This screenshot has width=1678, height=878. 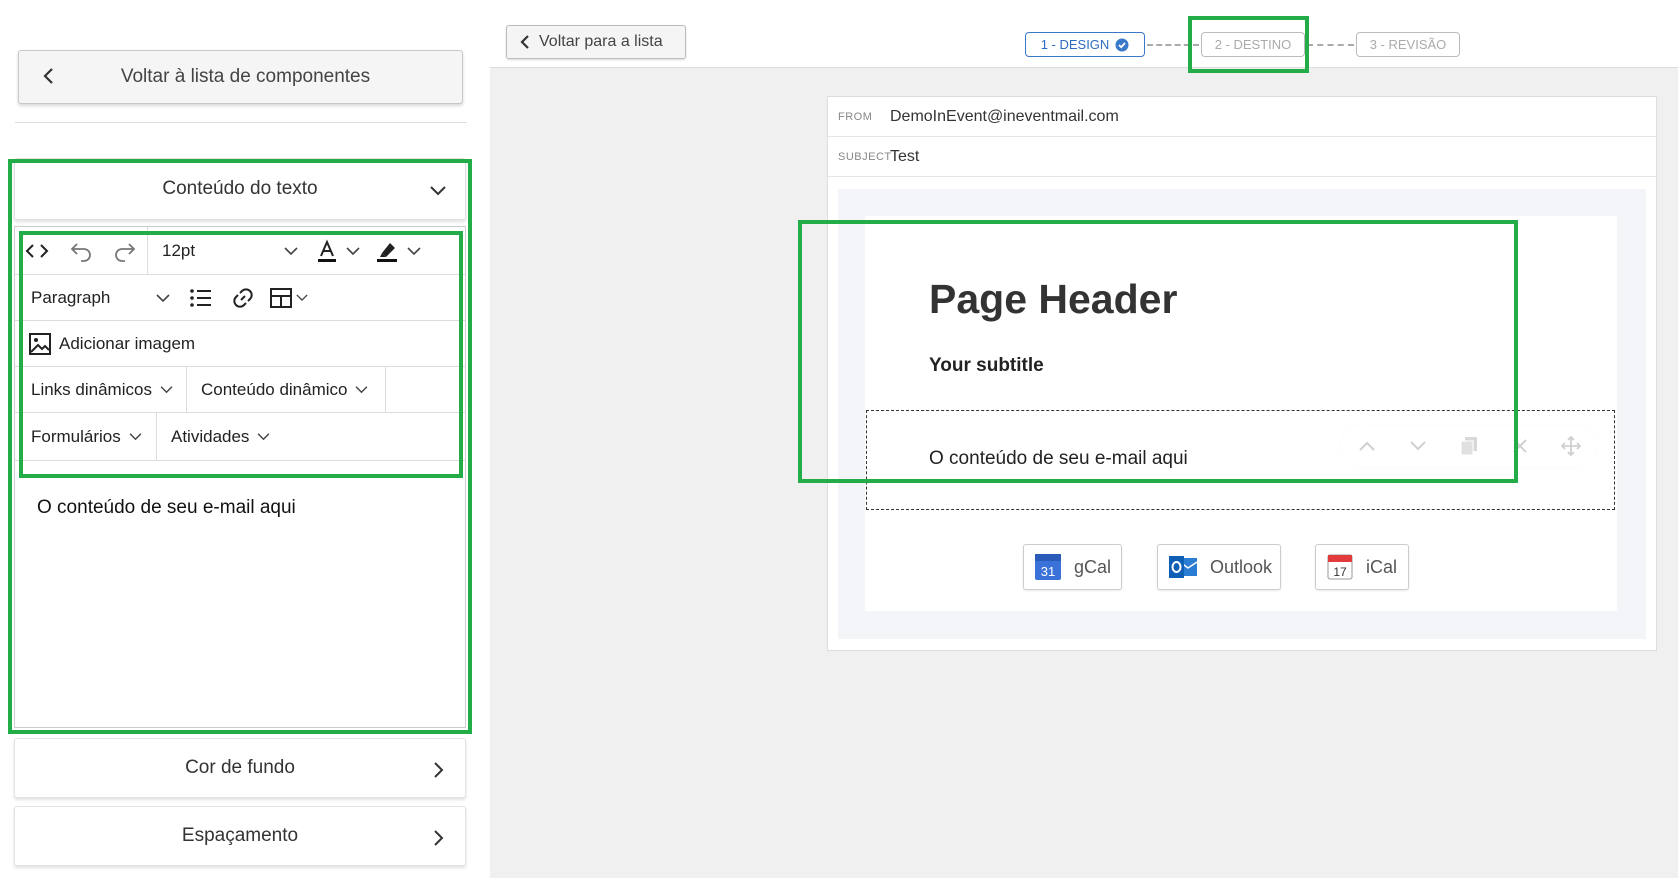 What do you see at coordinates (76, 436) in the screenshot?
I see `forms-label: Formulários` at bounding box center [76, 436].